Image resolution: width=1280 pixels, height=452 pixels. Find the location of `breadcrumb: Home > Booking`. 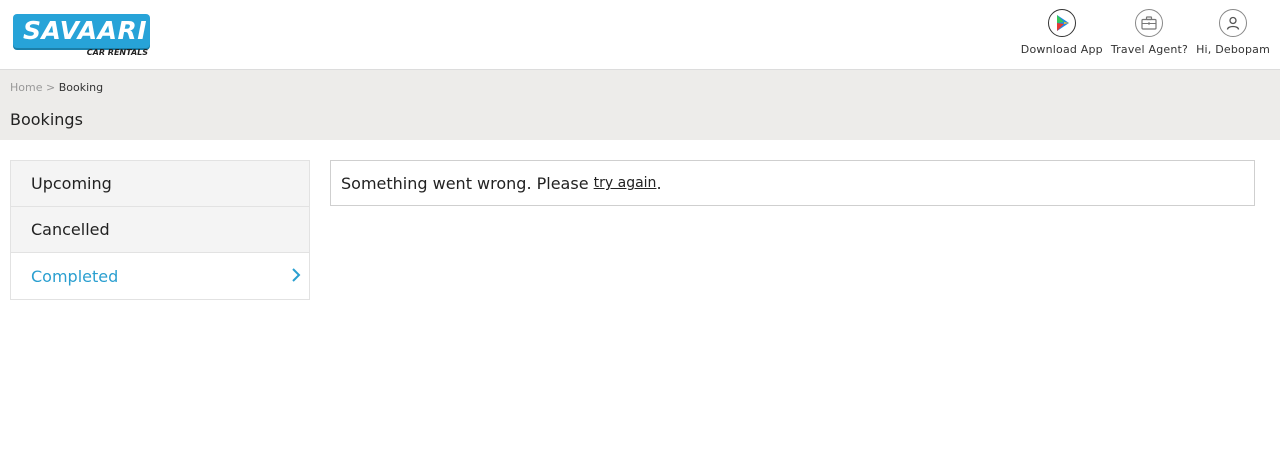

breadcrumb: Home > Booking is located at coordinates (56, 87).